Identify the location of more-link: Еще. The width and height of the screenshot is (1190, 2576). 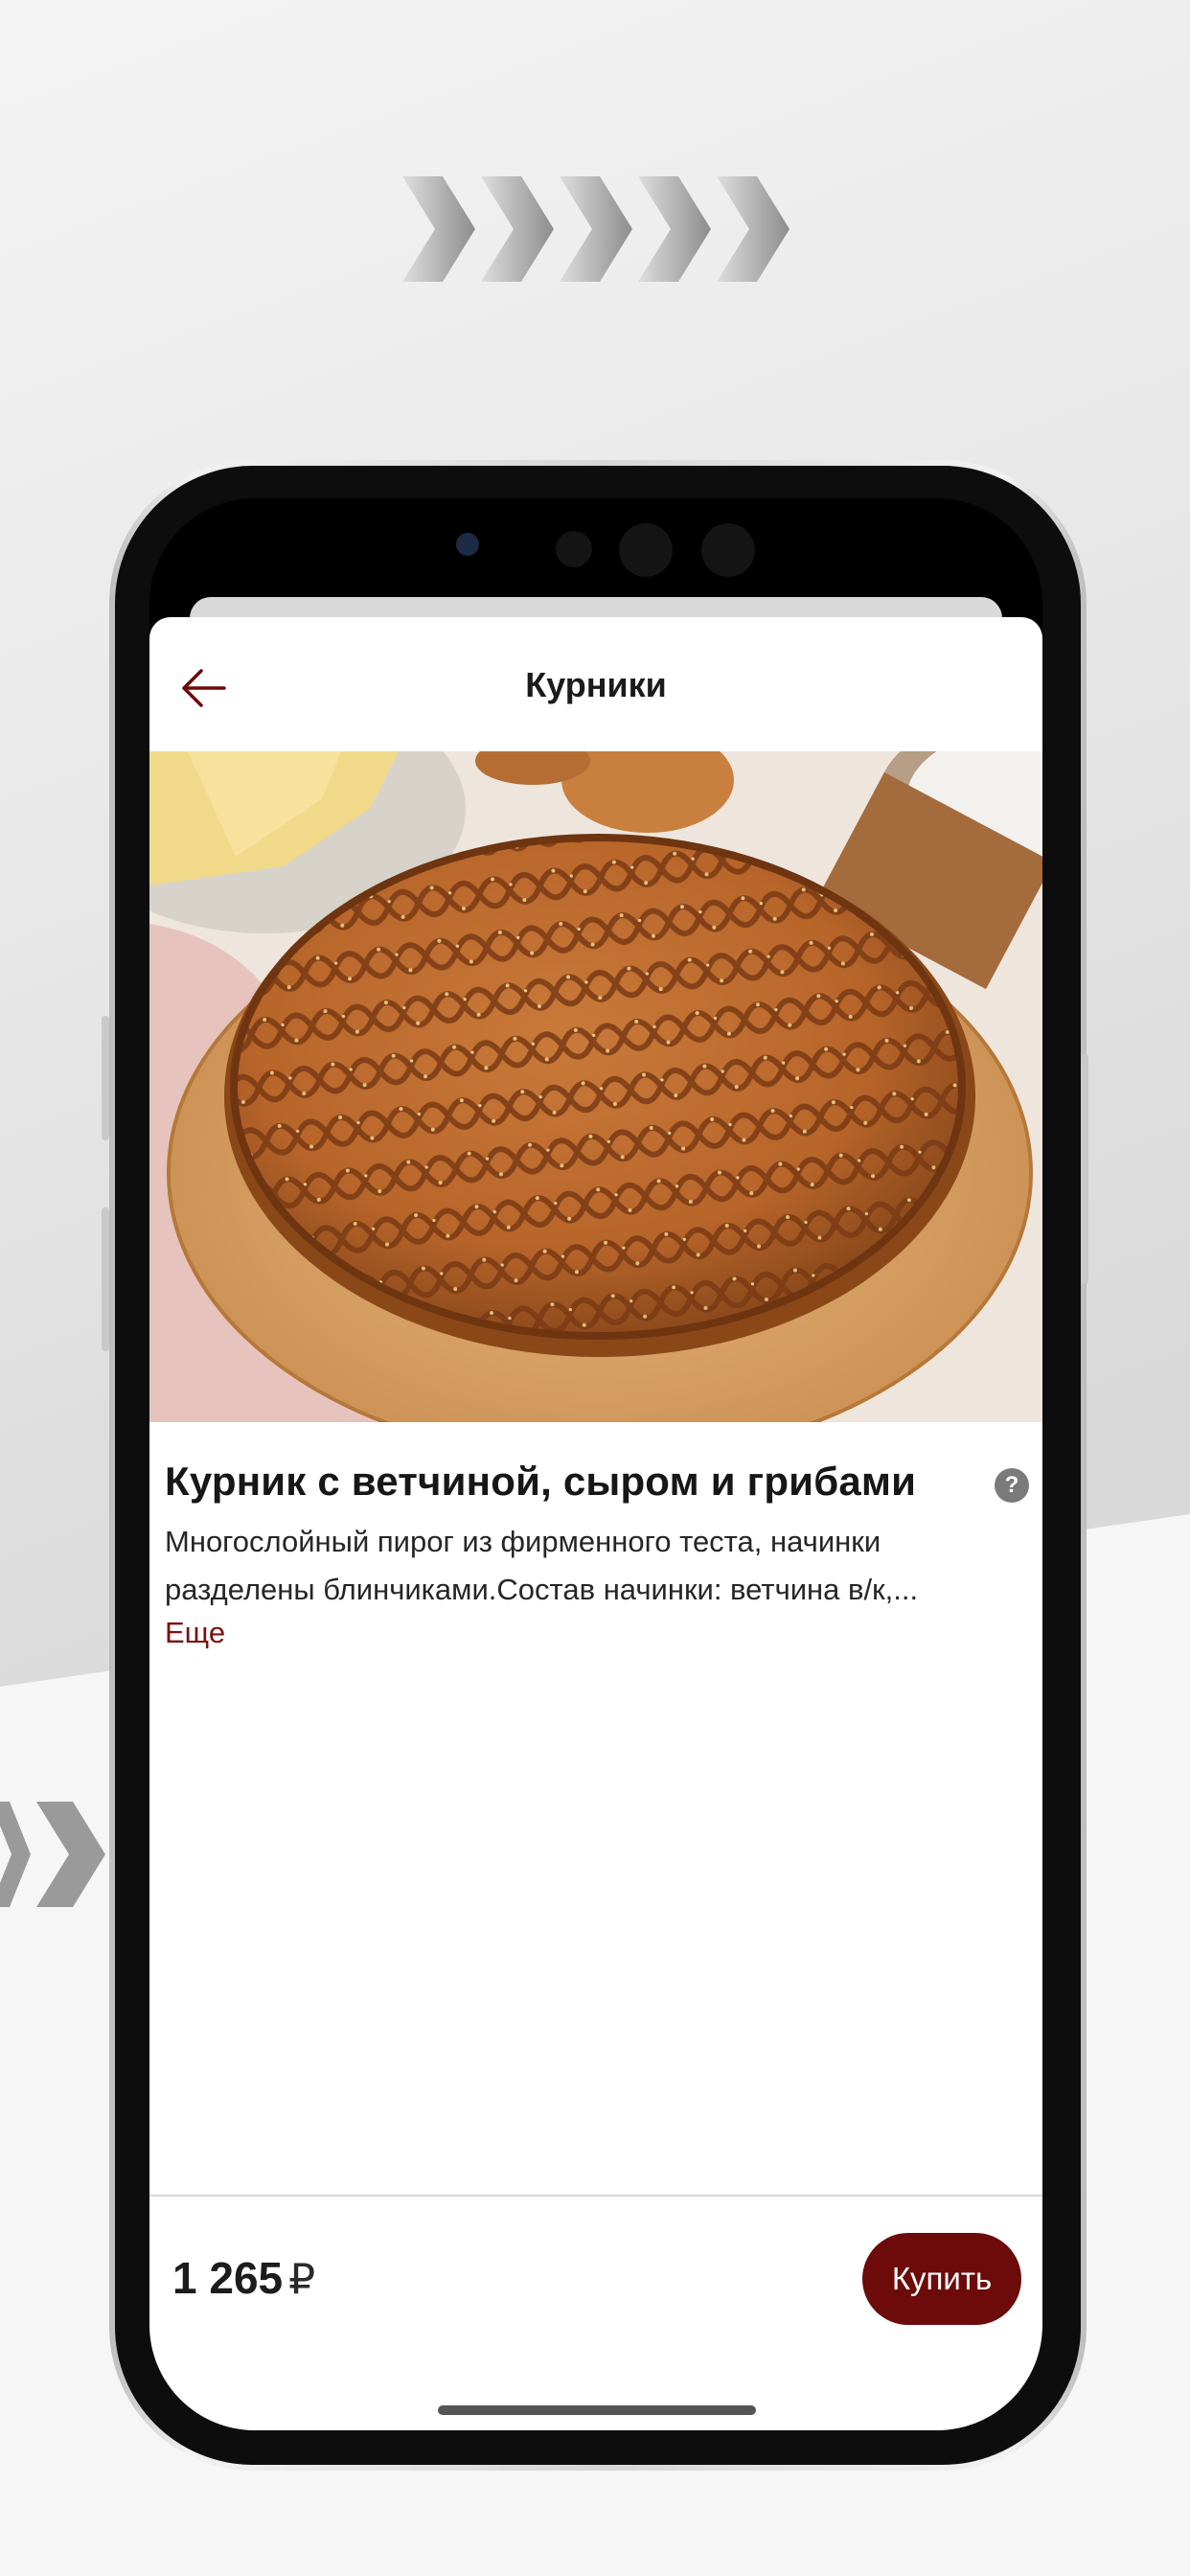
(195, 1633).